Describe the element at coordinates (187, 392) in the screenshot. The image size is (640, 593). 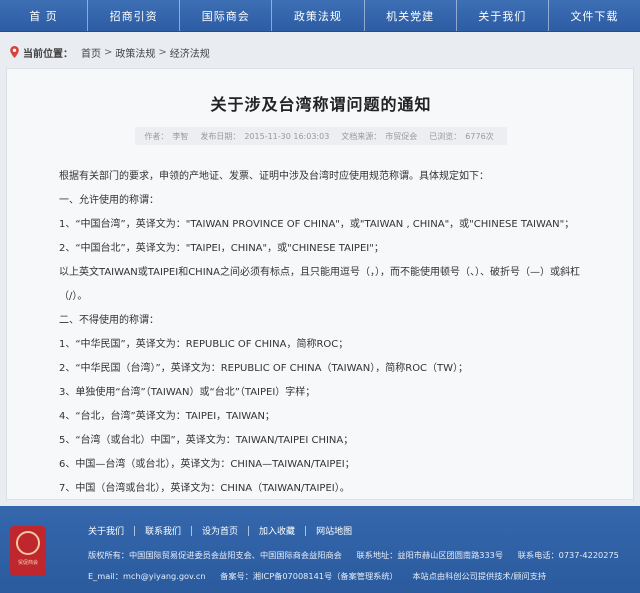
I see `paragraph-forbidden-3: 3、单独使用“台湾”（TAIWAN）或“台北”（TAIPEI）字样；` at that location.